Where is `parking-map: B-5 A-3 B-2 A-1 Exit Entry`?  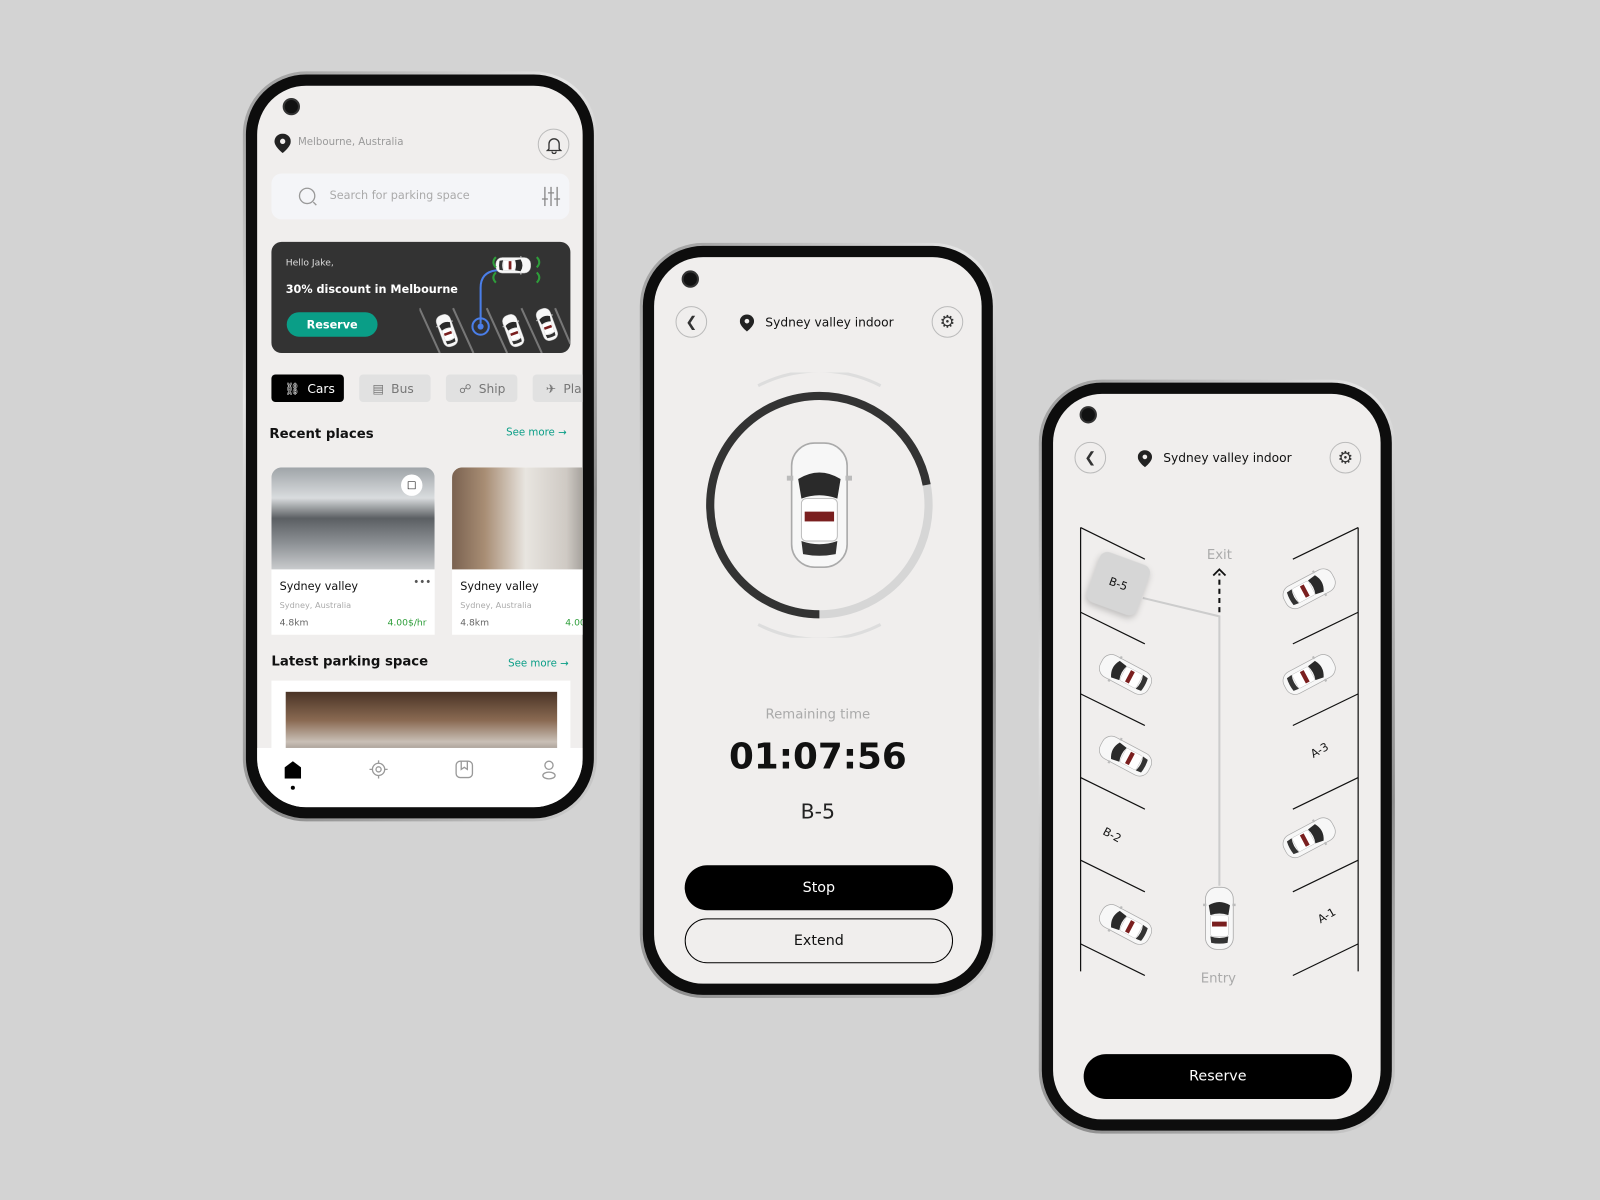
parking-map: B-5 A-3 B-2 A-1 Exit Entry is located at coordinates (1219, 756).